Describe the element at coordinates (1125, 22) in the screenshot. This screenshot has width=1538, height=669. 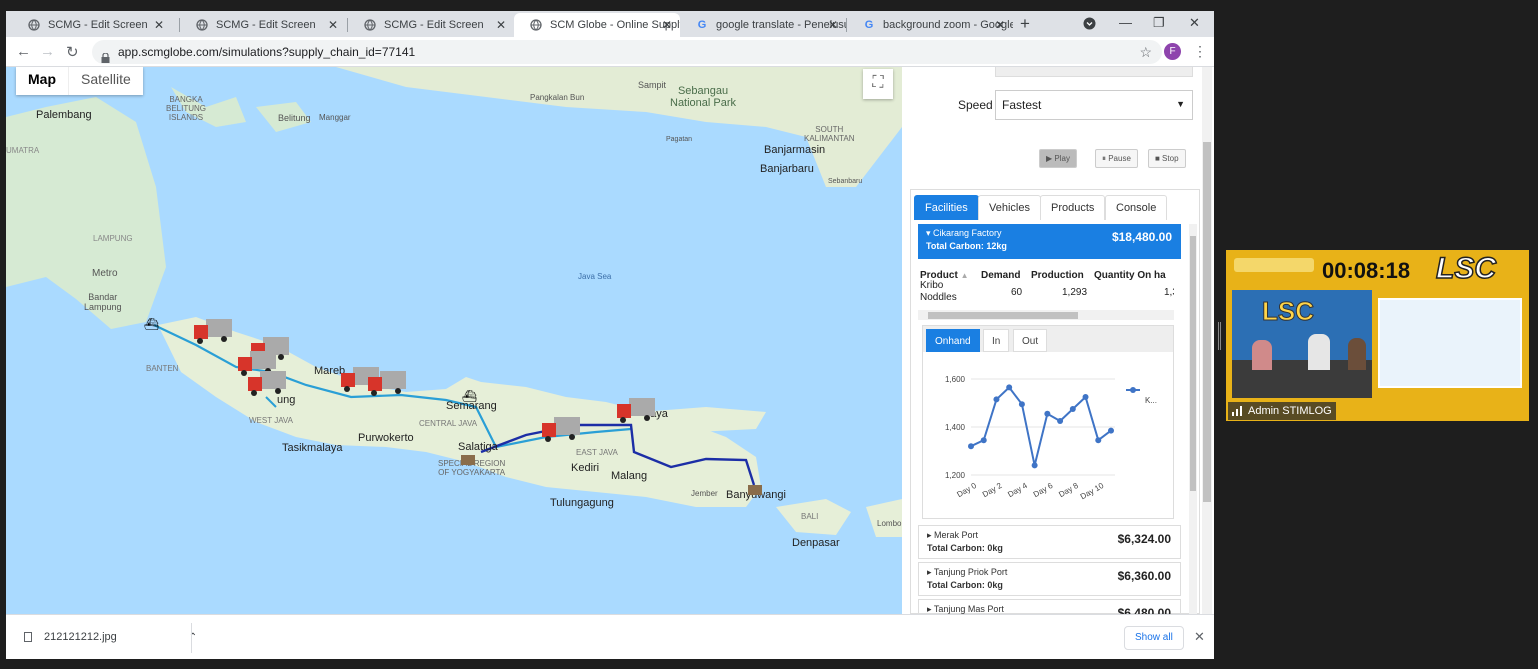
I see `minimize-icon: —` at that location.